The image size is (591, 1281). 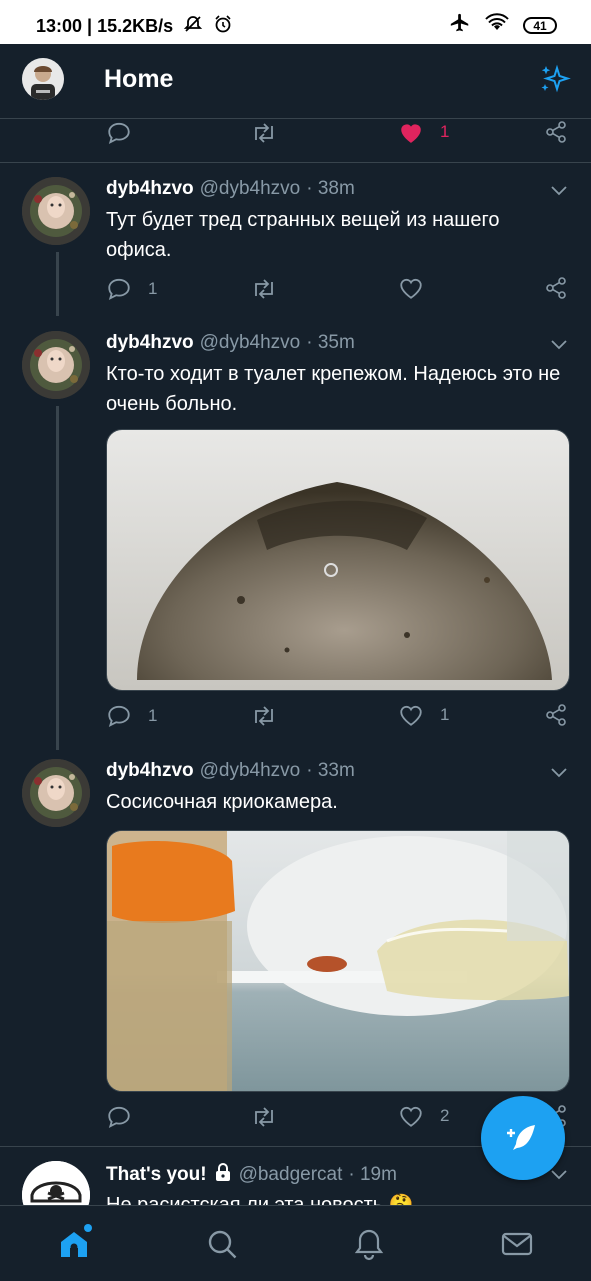 I want to click on nav-messages, so click(x=517, y=1244).